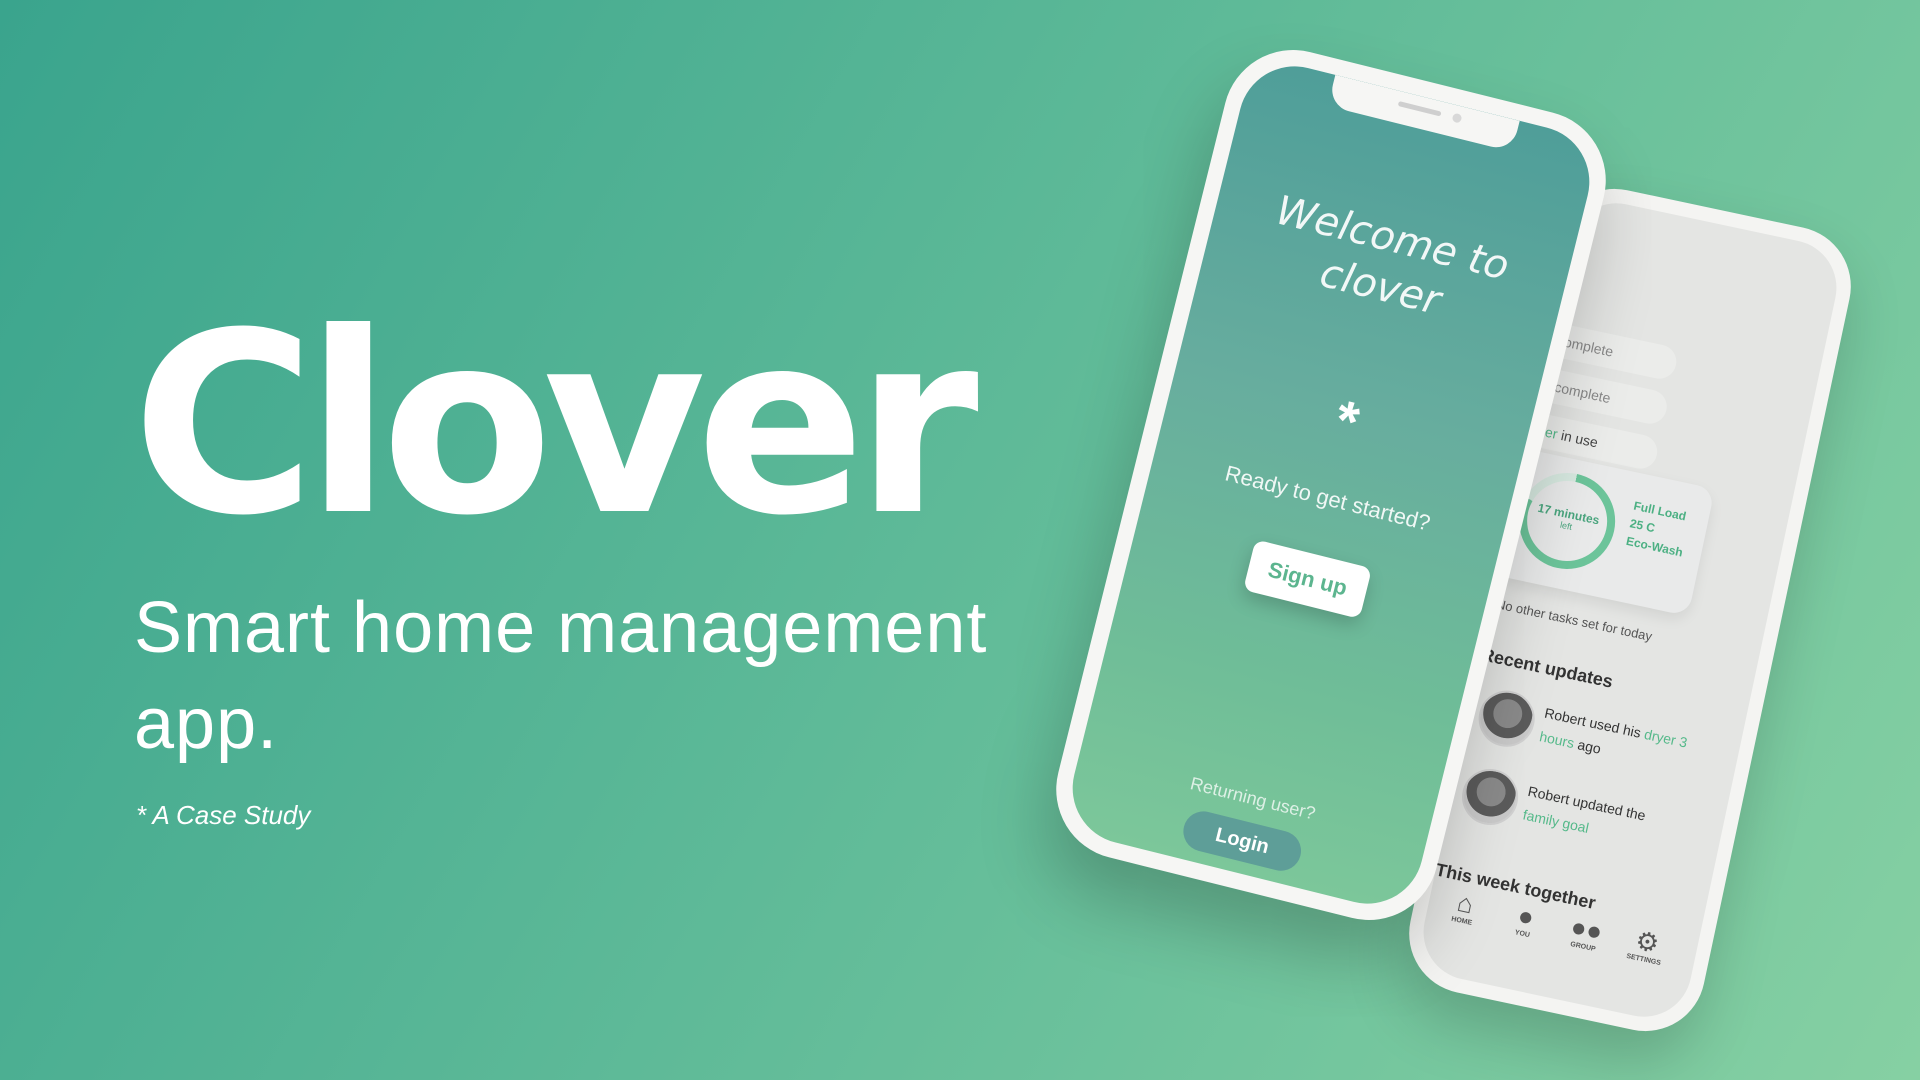  What do you see at coordinates (1577, 438) in the screenshot?
I see `task-label: in use` at bounding box center [1577, 438].